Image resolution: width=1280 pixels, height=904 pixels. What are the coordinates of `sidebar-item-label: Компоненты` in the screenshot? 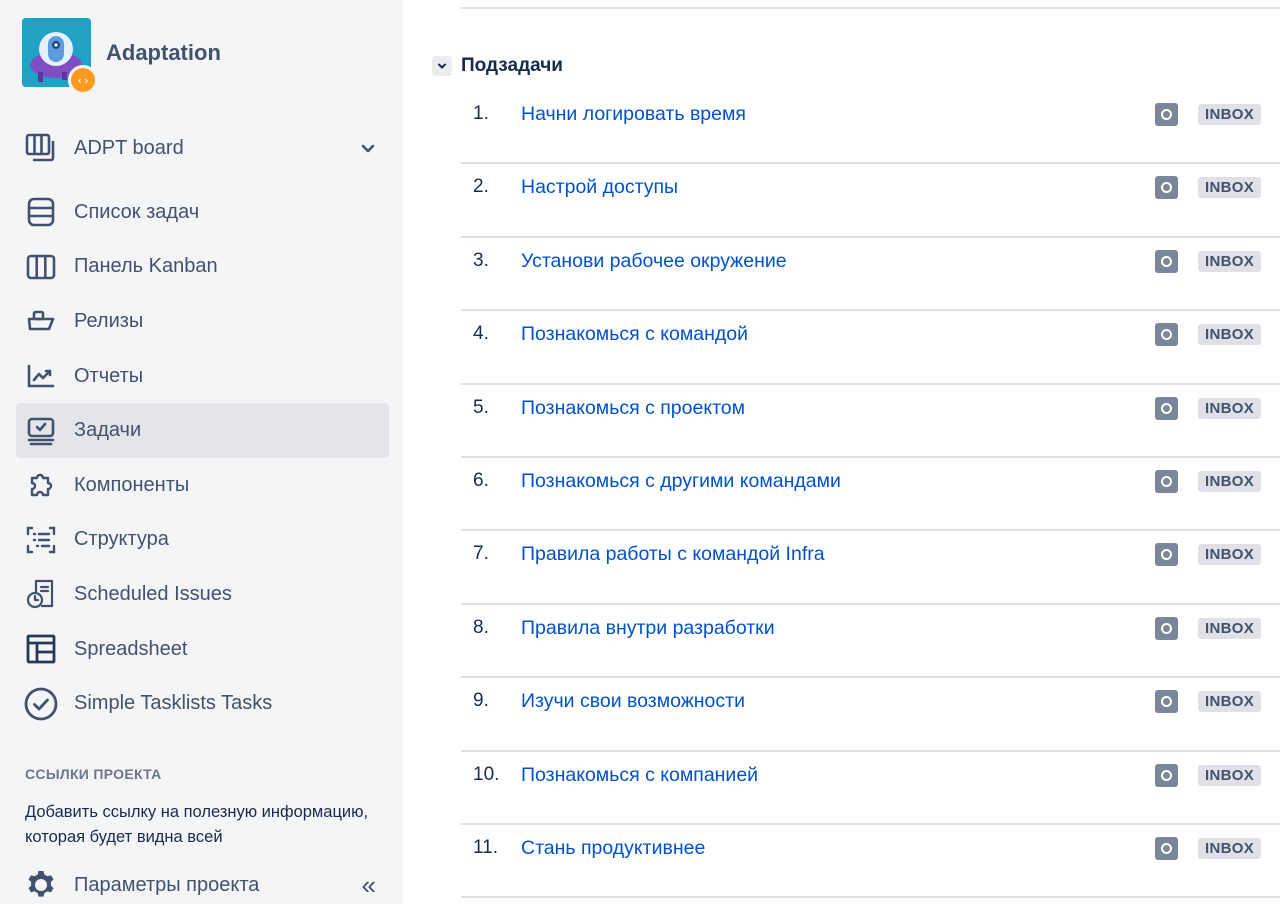 It's located at (132, 484).